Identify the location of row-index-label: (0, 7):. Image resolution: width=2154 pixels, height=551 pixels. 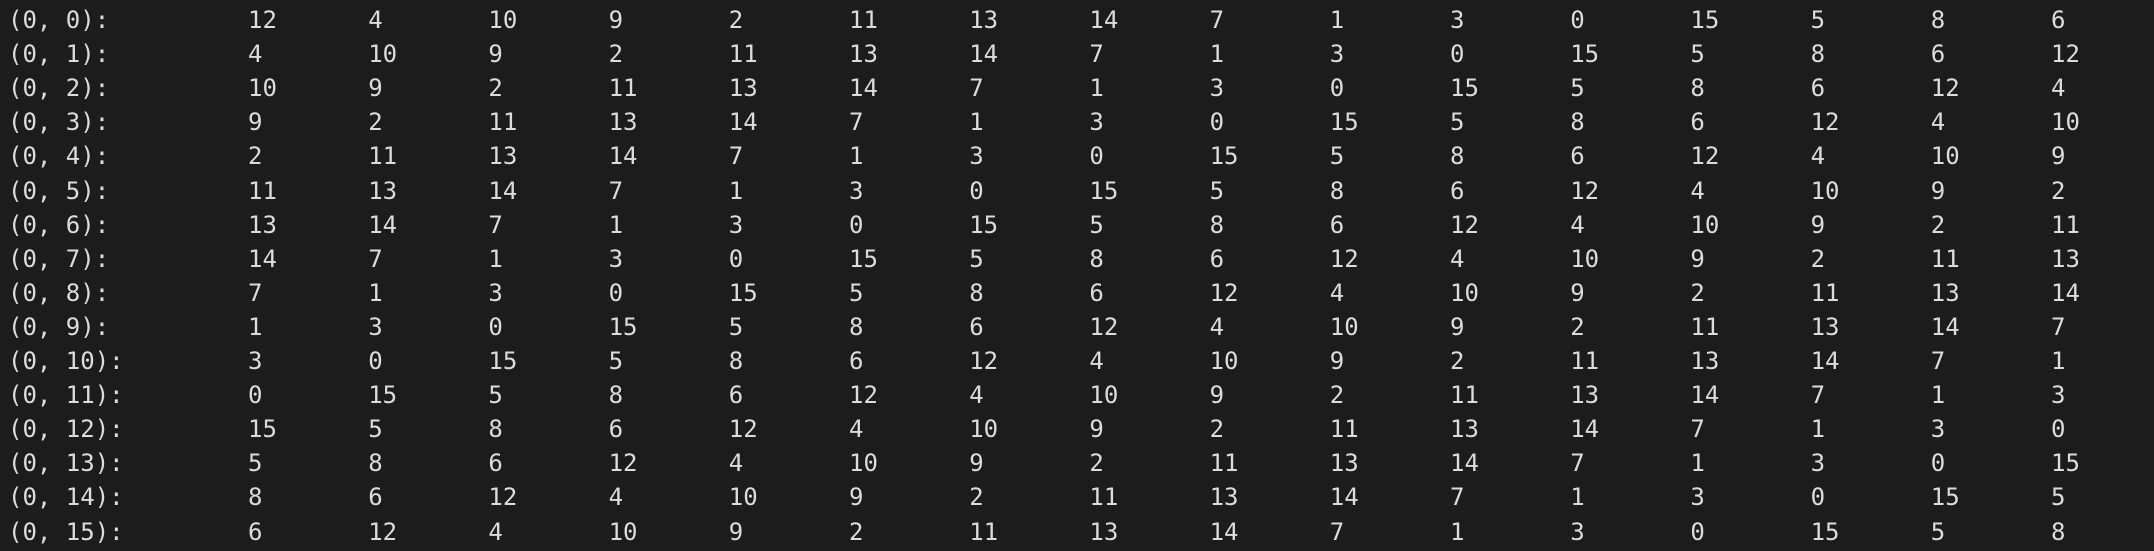
(59, 258).